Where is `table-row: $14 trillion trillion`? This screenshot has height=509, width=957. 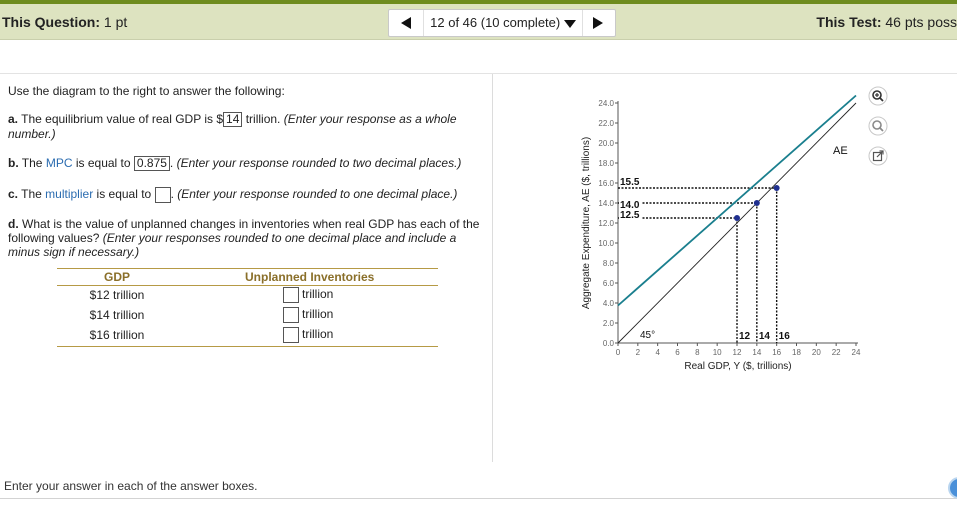
table-row: $14 trillion trillion is located at coordinates (247, 316).